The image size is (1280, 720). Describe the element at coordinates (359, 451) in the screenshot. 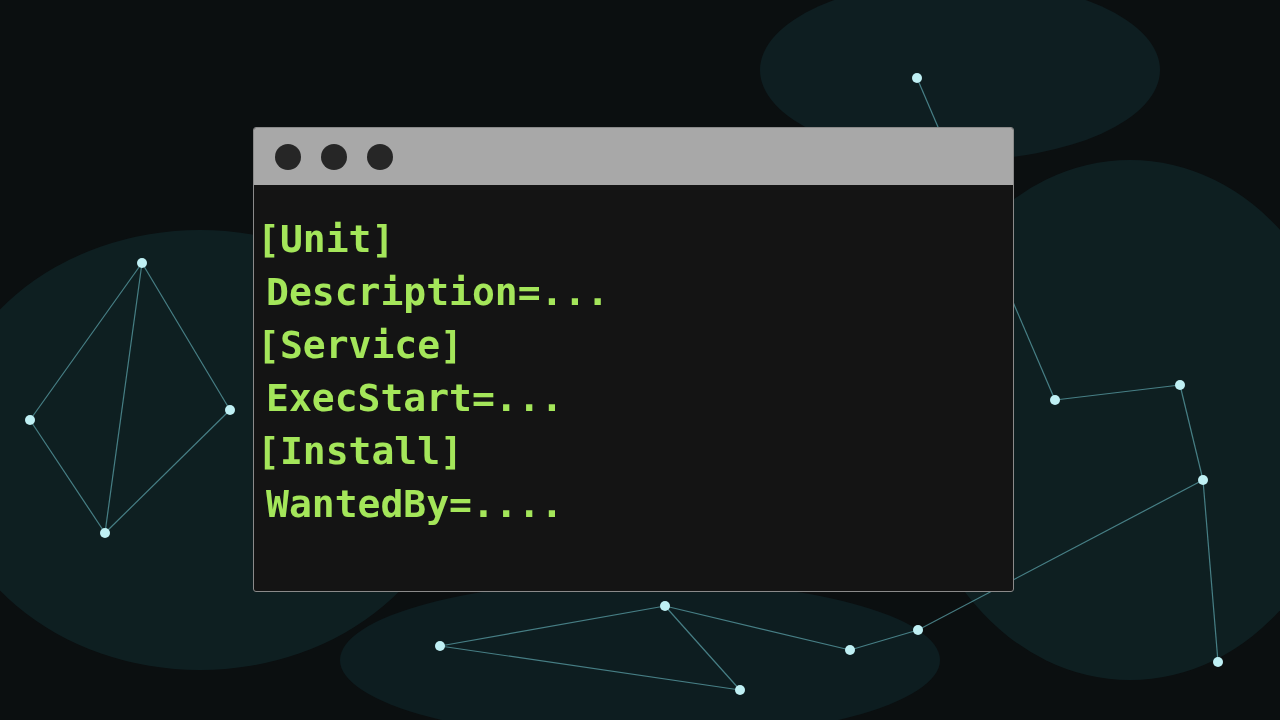

I see `section-header: [Install]` at that location.